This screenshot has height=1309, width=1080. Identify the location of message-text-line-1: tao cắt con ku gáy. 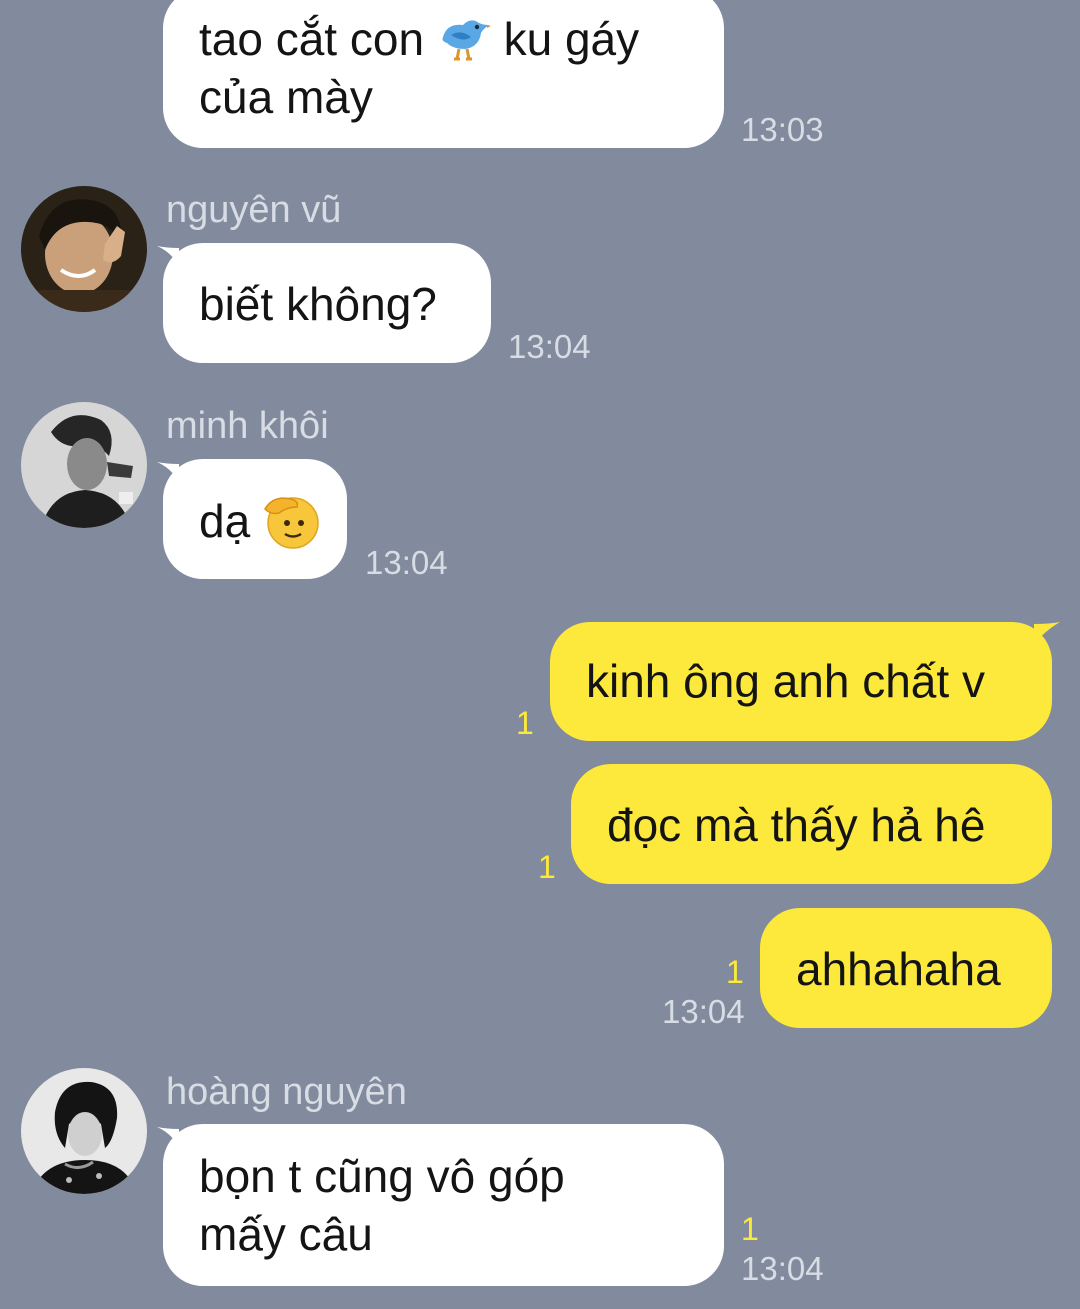
(419, 39).